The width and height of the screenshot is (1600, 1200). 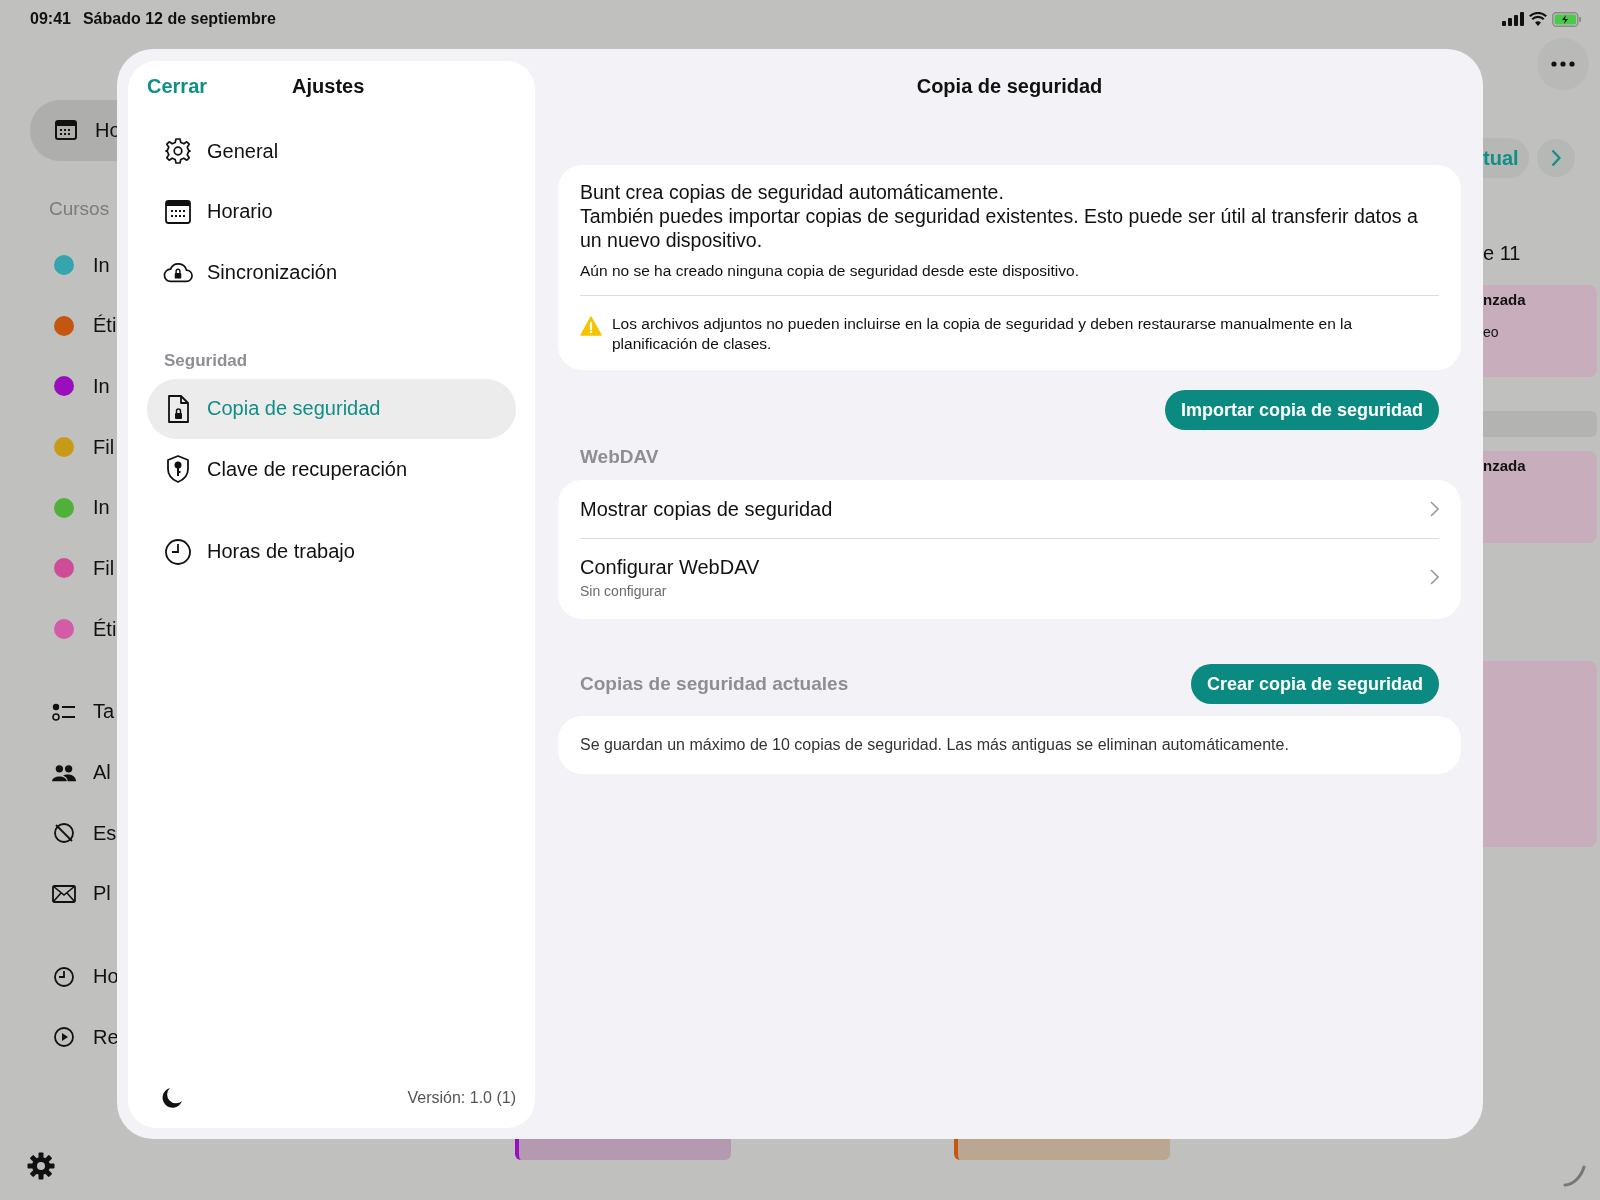 I want to click on import-button: Importar copia de seguridad, so click(x=1301, y=410).